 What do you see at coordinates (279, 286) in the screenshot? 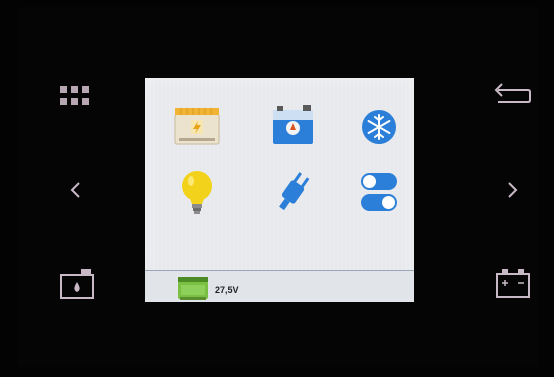
I see `status-bar: 27,5V` at bounding box center [279, 286].